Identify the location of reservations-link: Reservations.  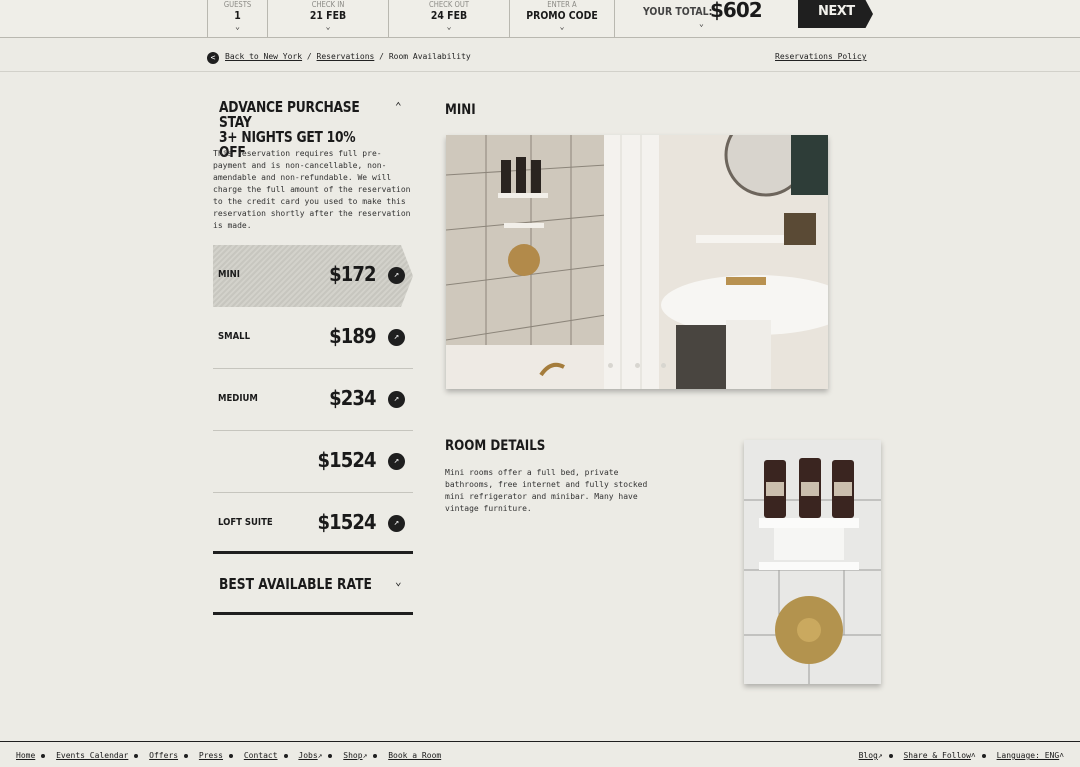
(346, 56).